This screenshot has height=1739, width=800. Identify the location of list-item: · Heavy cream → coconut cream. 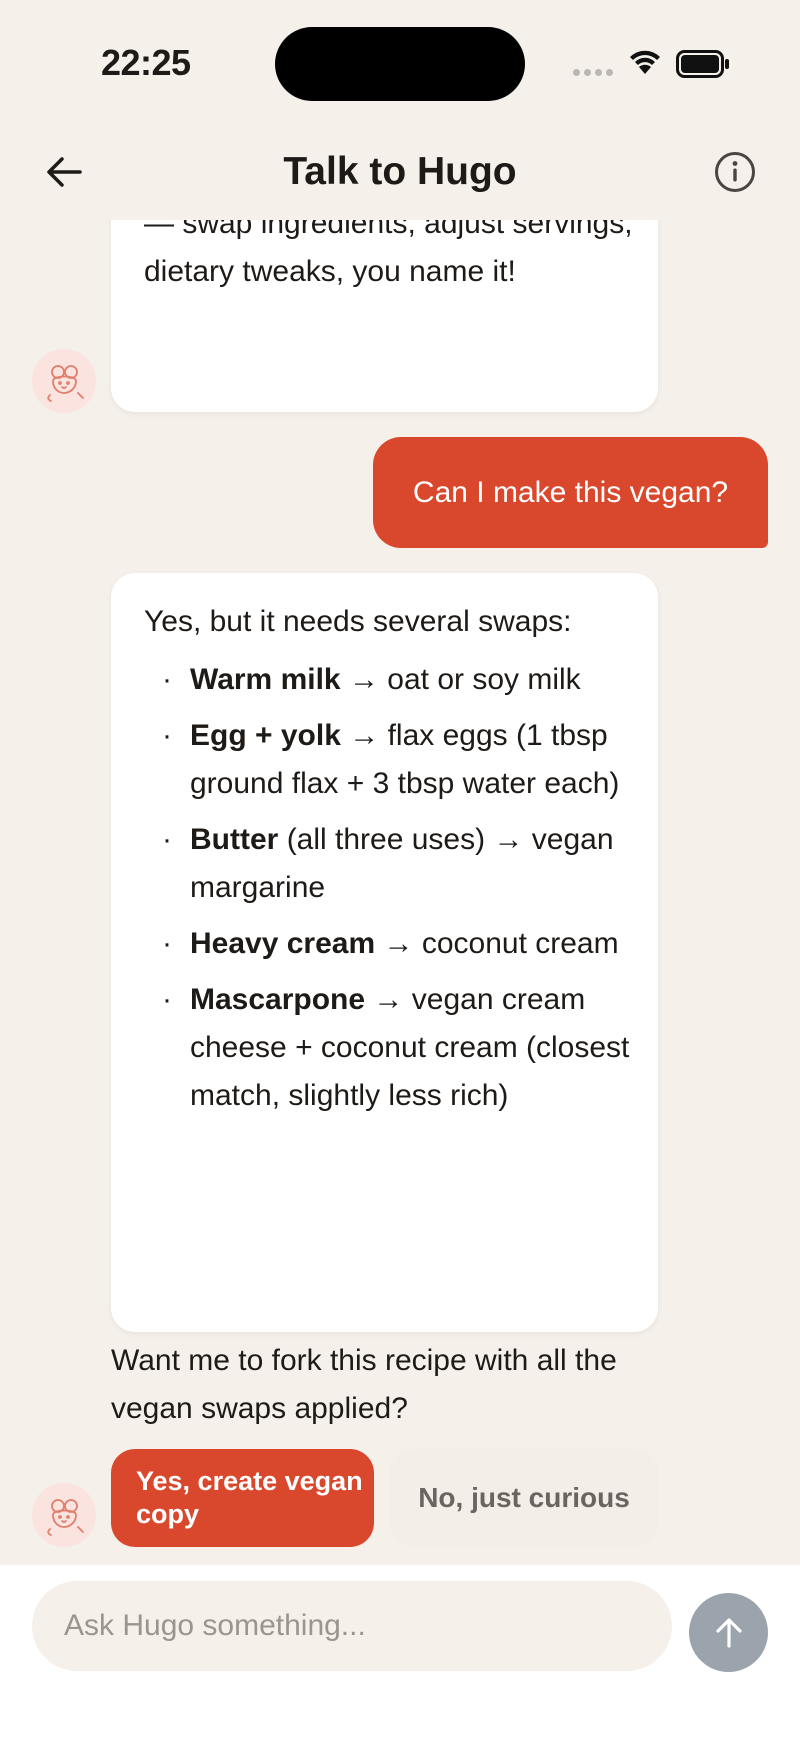
(389, 944).